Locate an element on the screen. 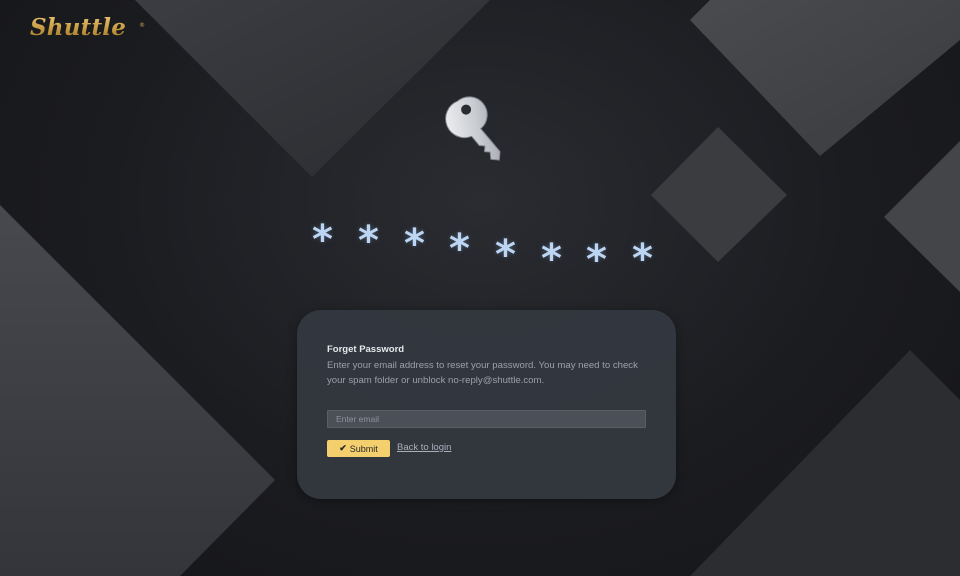  card-title: Forget Password is located at coordinates (366, 349).